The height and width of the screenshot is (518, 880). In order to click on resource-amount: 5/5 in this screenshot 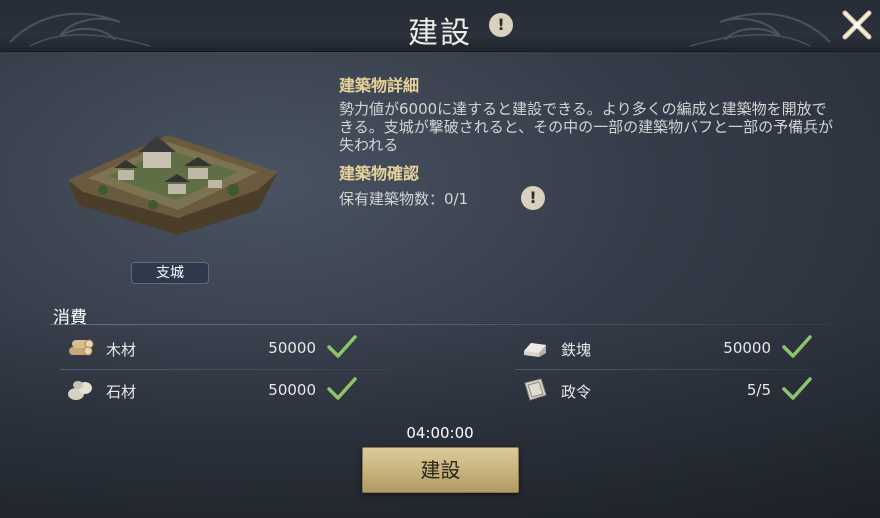, I will do `click(758, 390)`.